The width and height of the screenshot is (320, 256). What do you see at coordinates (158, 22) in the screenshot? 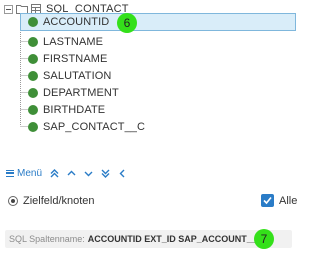
I see `tree-node-accountid: ACCOUNTID` at bounding box center [158, 22].